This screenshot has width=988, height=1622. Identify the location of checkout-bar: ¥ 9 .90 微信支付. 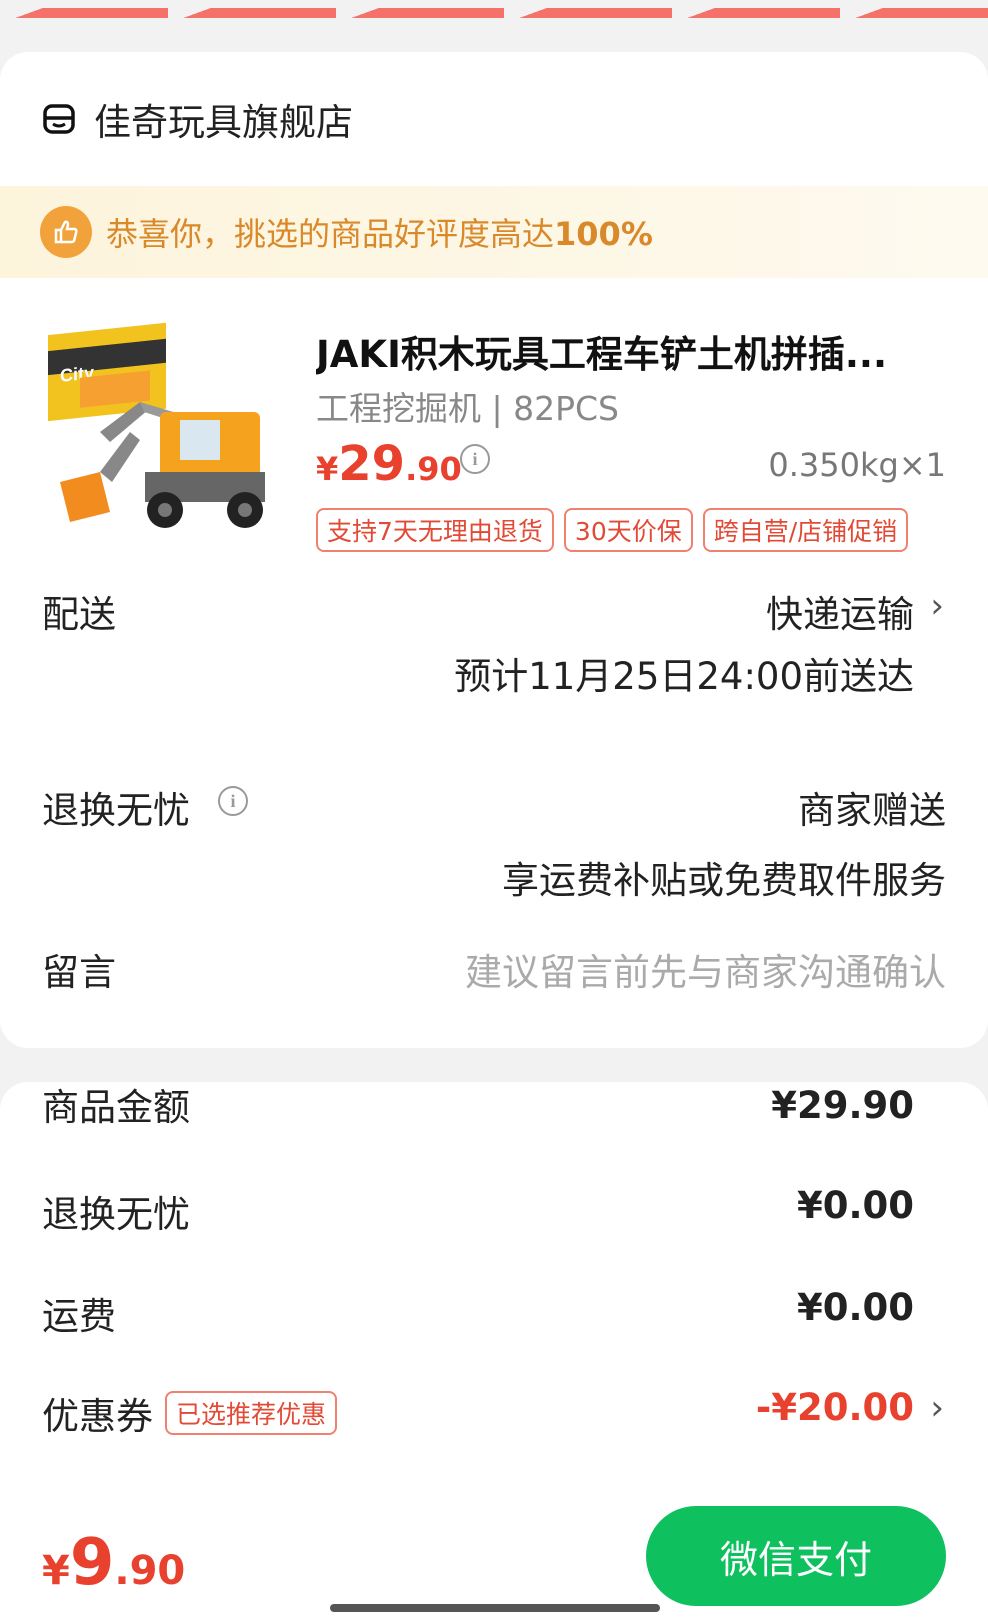
(494, 1554).